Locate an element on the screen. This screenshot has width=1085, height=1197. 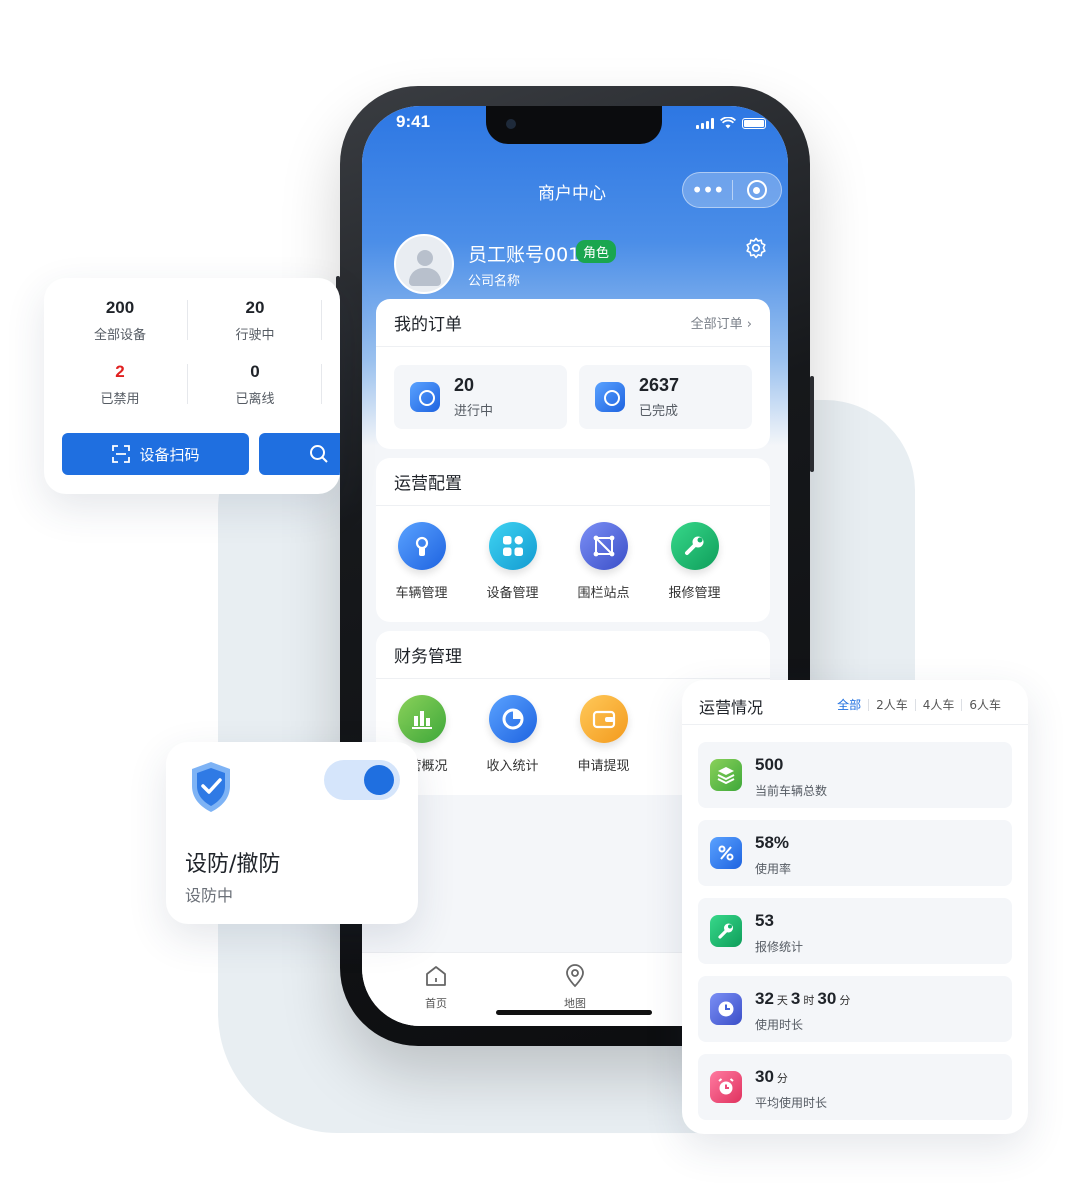
all-orders-link: 全部订单 › is located at coordinates (721, 322).